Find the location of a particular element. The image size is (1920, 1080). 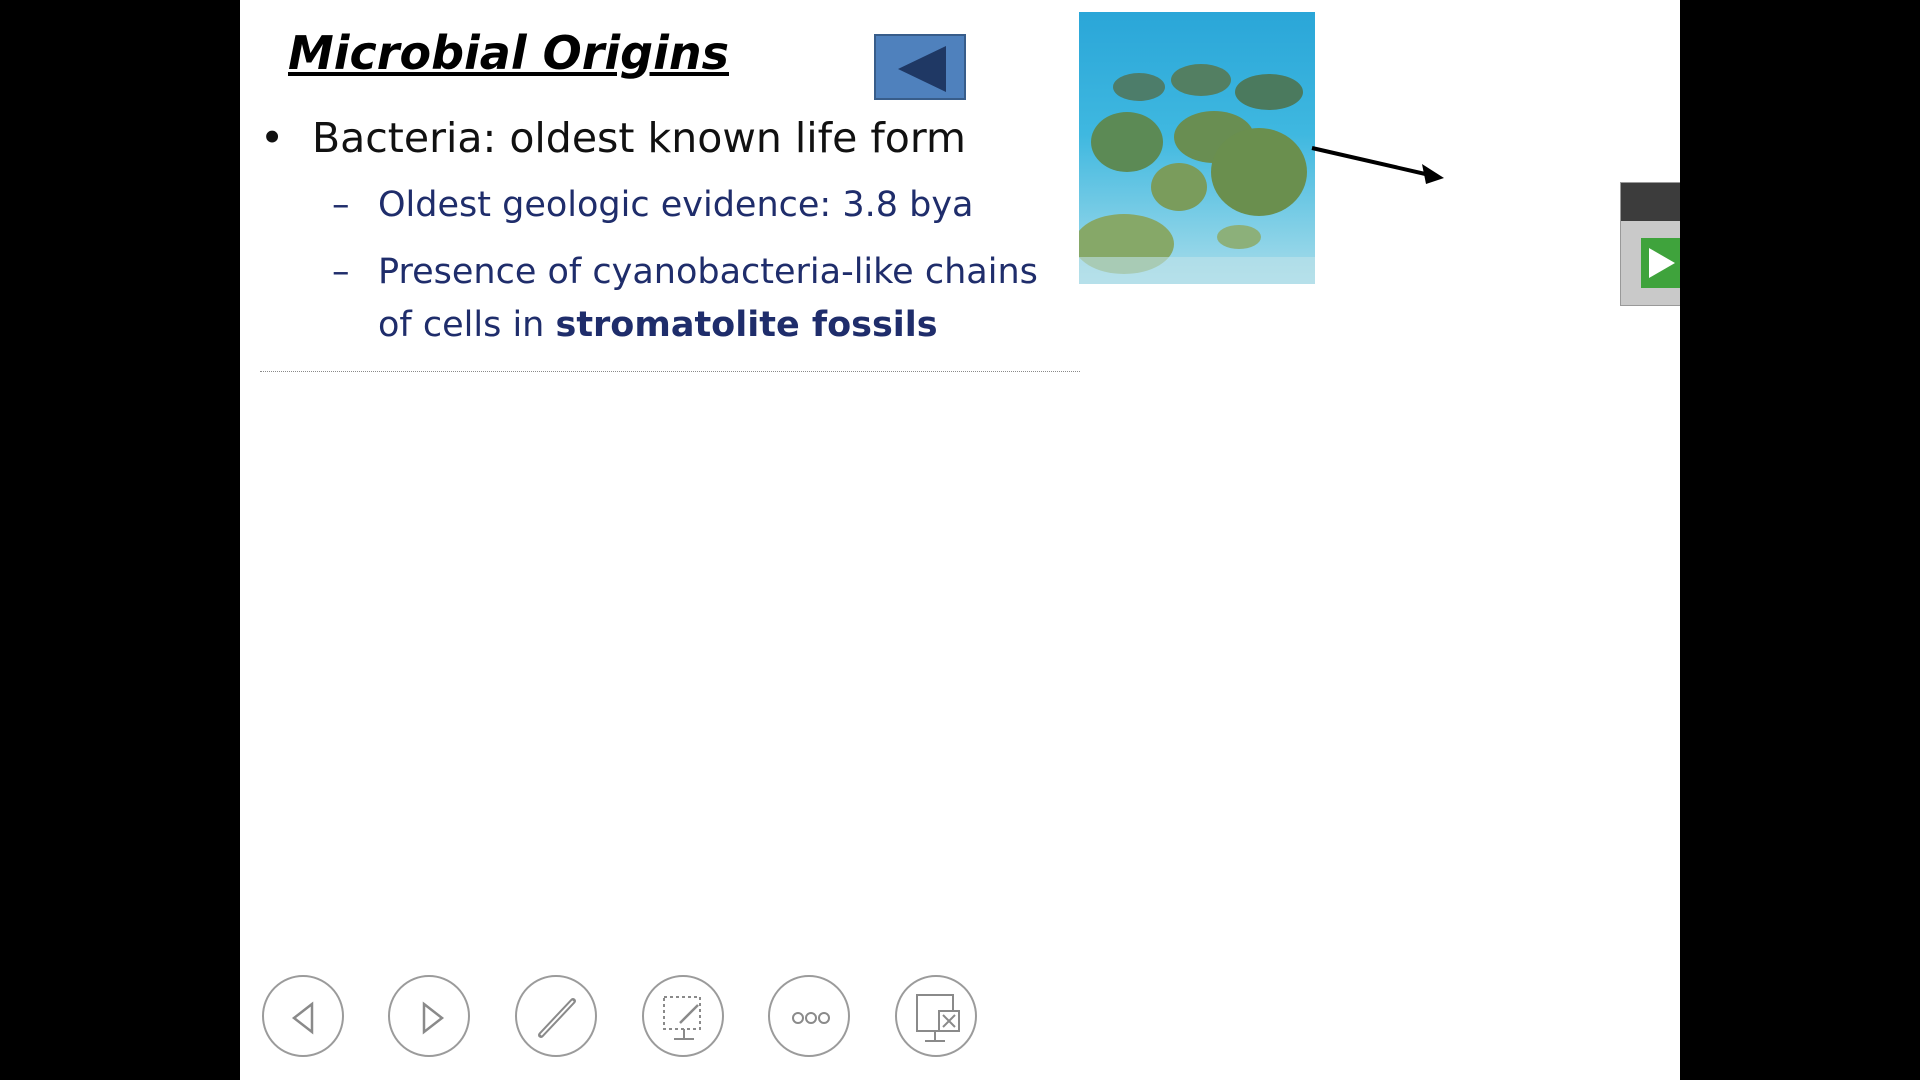

slide-title: Microbial Origins is located at coordinates (508, 53).